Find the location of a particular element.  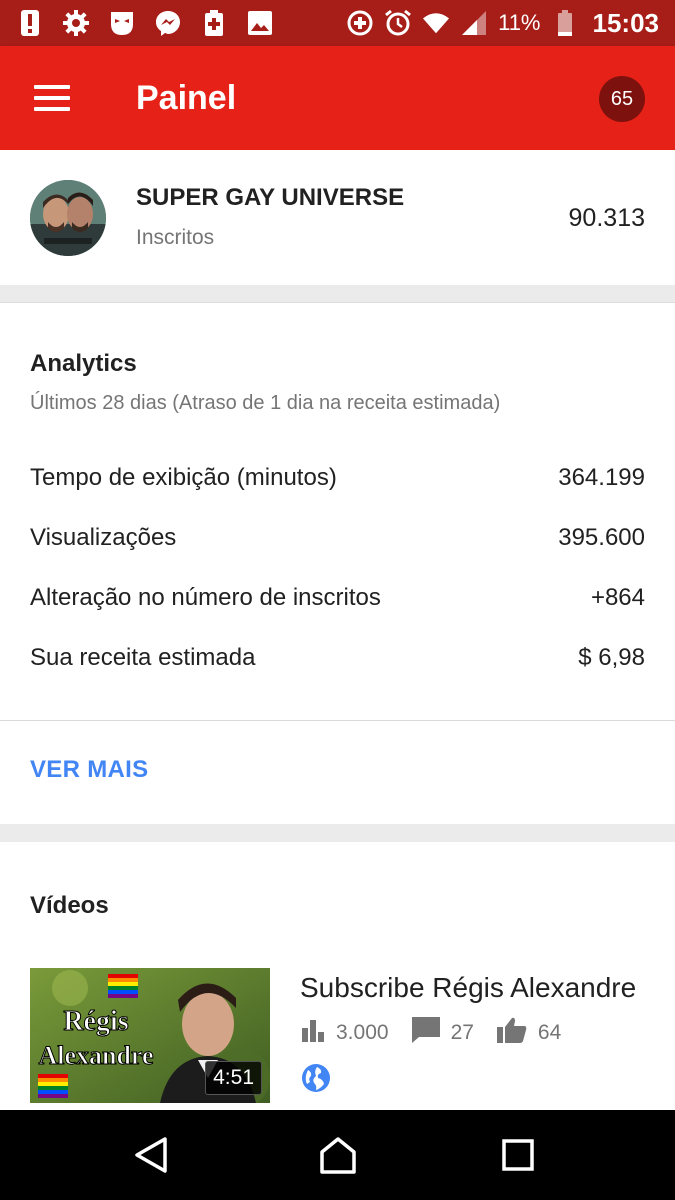

status-bar-system: 11% 15:03 is located at coordinates (502, 23).